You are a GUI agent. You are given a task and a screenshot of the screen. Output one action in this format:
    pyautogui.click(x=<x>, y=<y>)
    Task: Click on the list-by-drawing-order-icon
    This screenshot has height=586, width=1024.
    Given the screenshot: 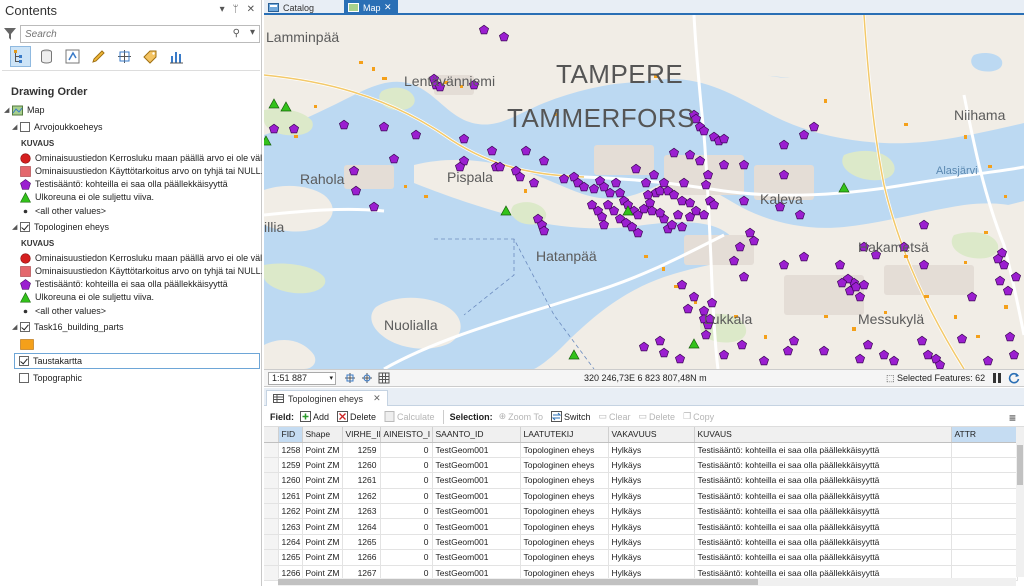 What is the action you would take?
    pyautogui.click(x=20, y=56)
    